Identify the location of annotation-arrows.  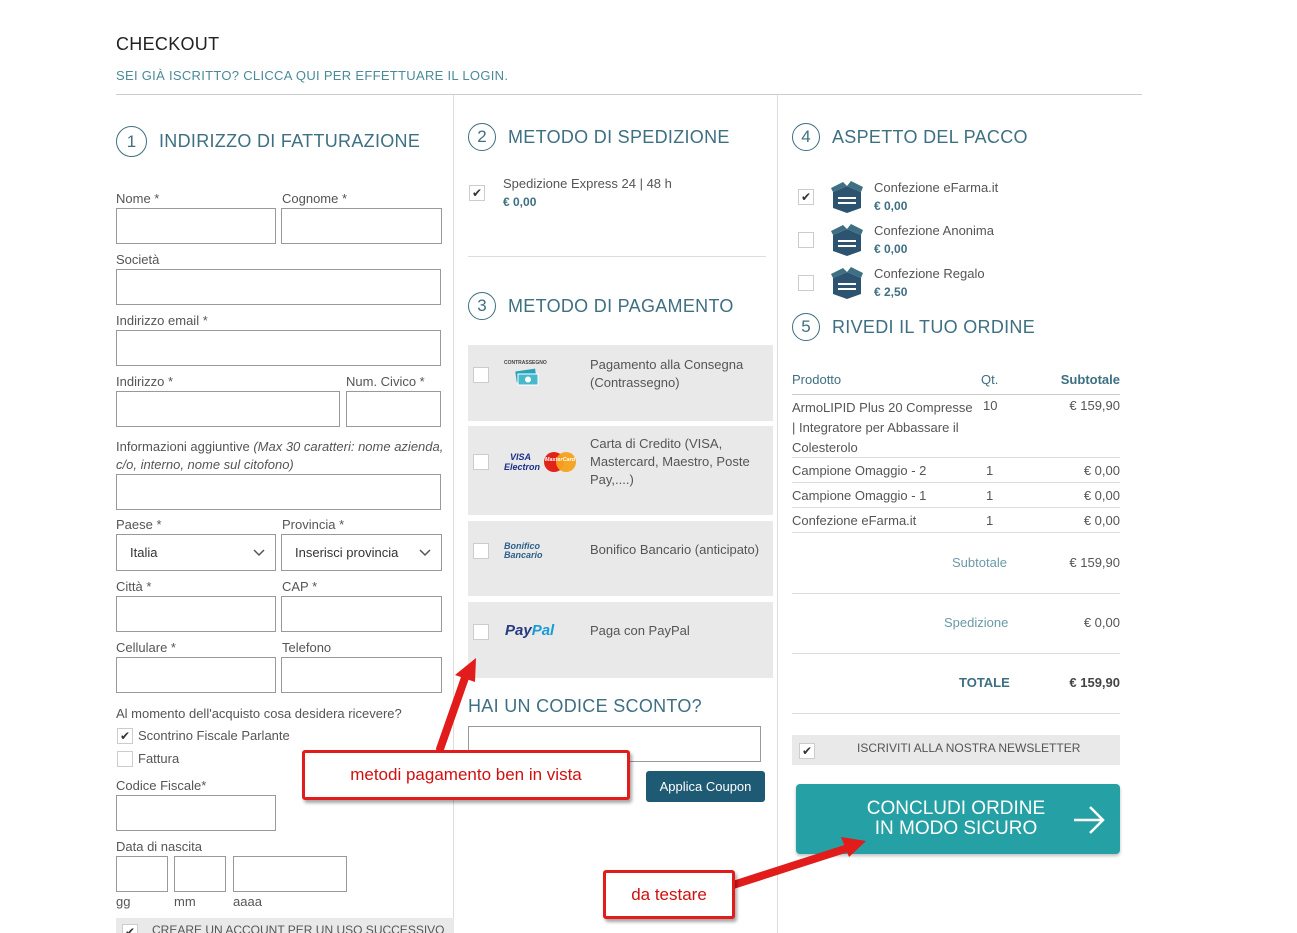
(651, 774).